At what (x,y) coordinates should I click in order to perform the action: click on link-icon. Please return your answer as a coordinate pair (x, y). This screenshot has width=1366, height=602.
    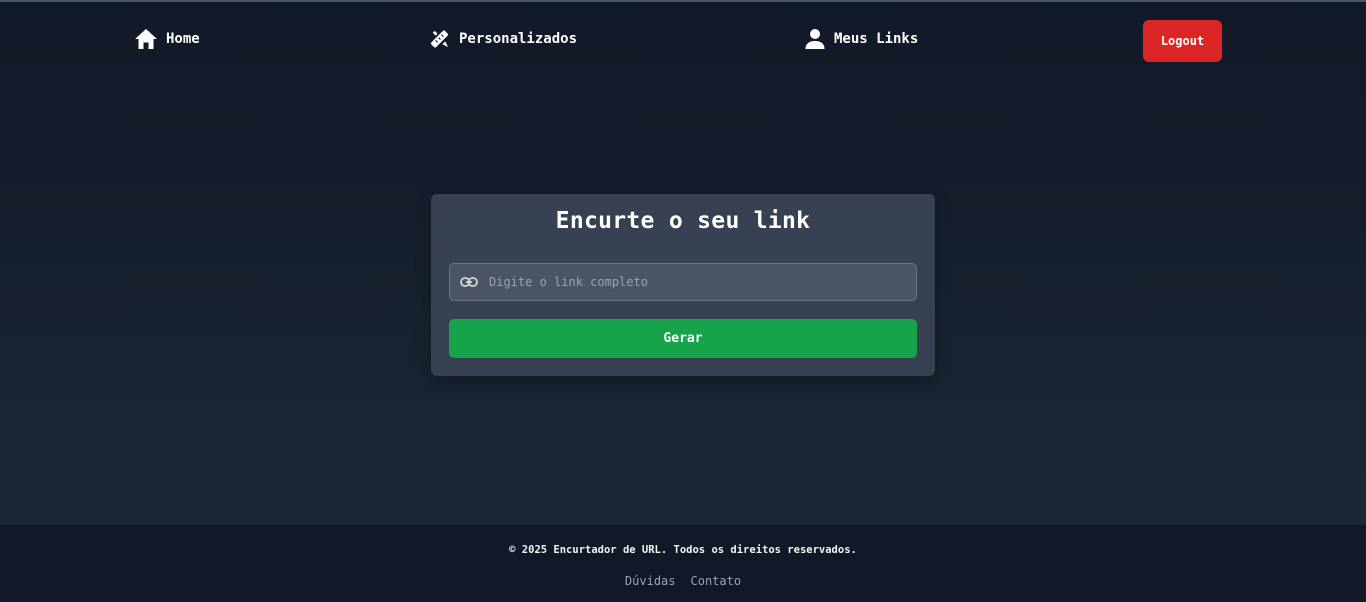
    Looking at the image, I should click on (469, 282).